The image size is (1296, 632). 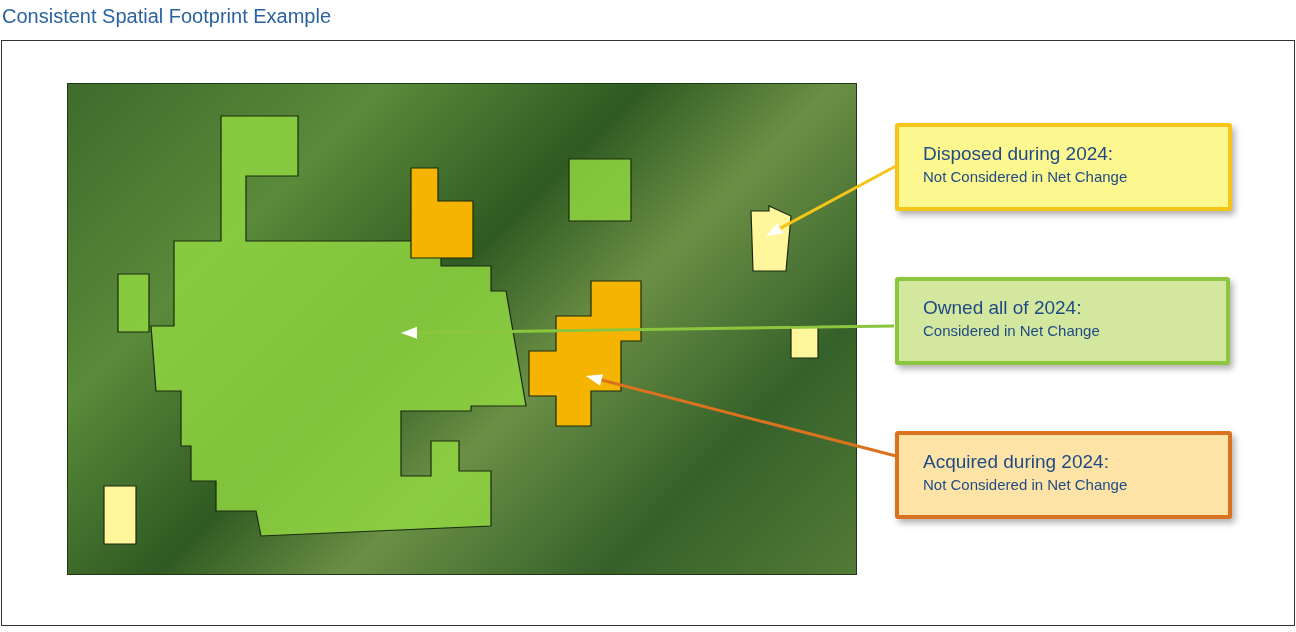 What do you see at coordinates (167, 16) in the screenshot?
I see `figure-title: Consistent Spatial Footprint Example` at bounding box center [167, 16].